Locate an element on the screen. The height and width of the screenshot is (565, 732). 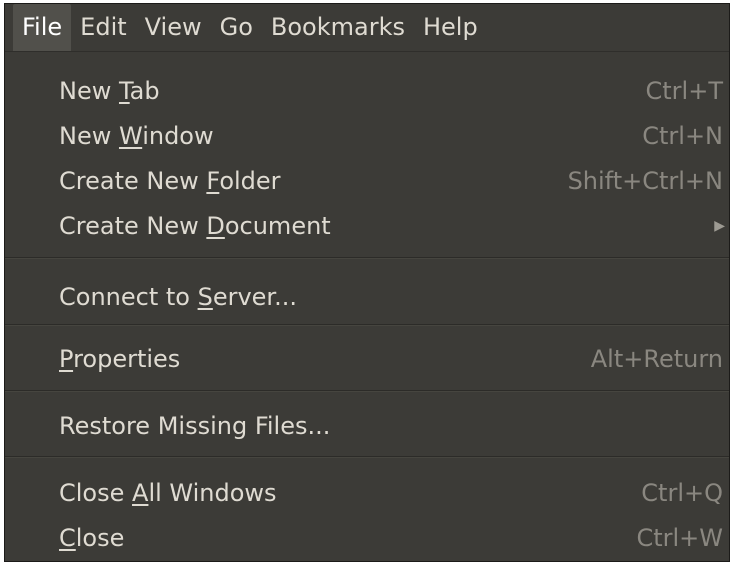
menu-item-new-tab: New Tab Ctrl+T is located at coordinates (367, 91).